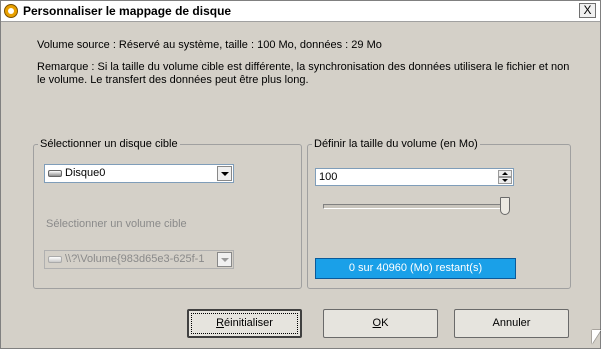 The image size is (601, 349). I want to click on volume-size-spinner: 100, so click(414, 177).